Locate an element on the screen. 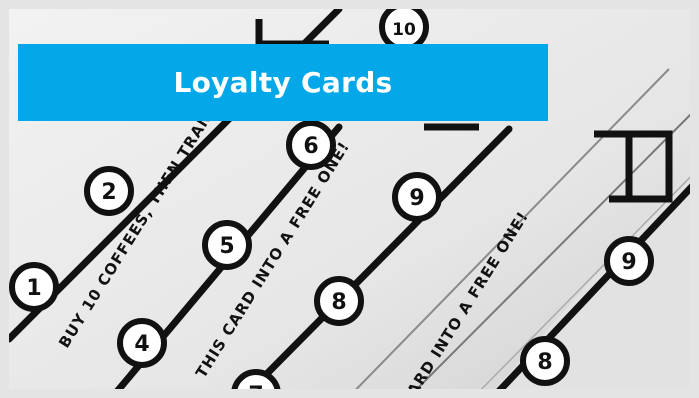  stamp-5: 5 is located at coordinates (227, 245).